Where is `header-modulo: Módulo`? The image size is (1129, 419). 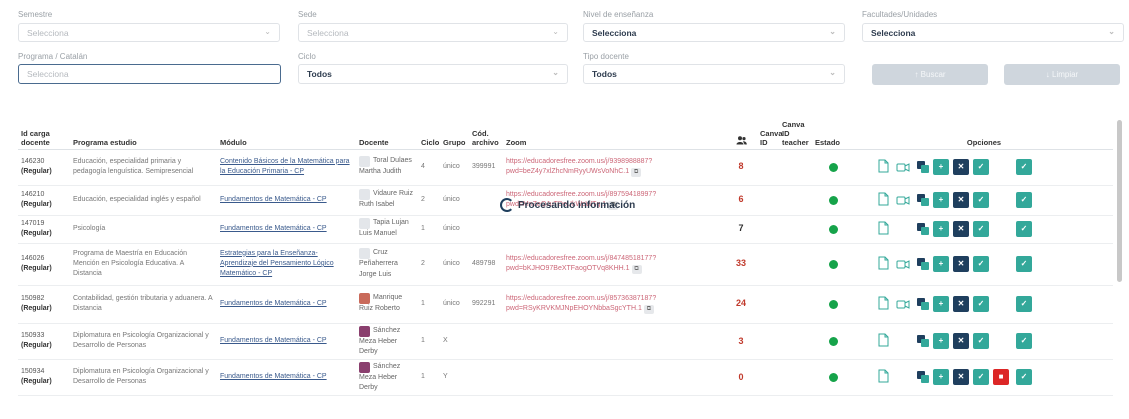
header-modulo: Módulo is located at coordinates (286, 133).